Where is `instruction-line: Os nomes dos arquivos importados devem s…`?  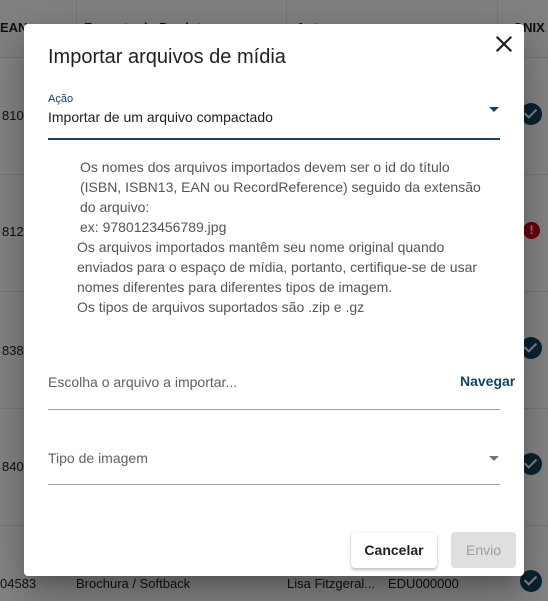
instruction-line: Os nomes dos arquivos importados devem s… is located at coordinates (265, 167).